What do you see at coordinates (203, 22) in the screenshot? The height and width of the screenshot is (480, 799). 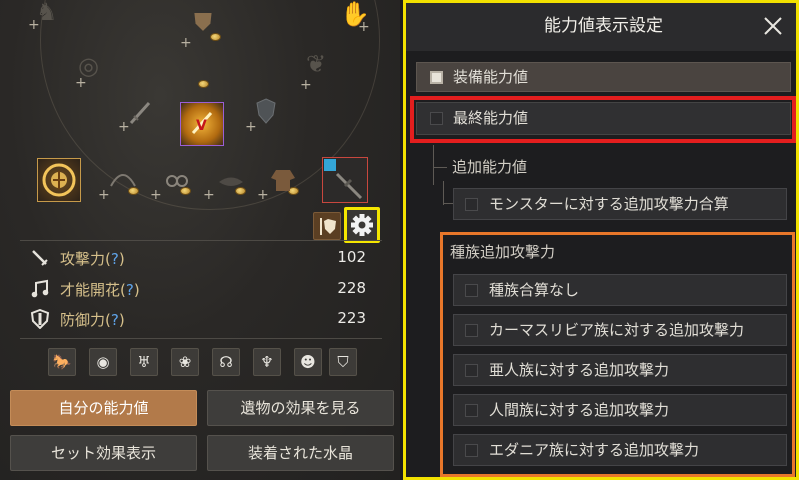 I see `chest-armor-silhouette-icon: ⛊` at bounding box center [203, 22].